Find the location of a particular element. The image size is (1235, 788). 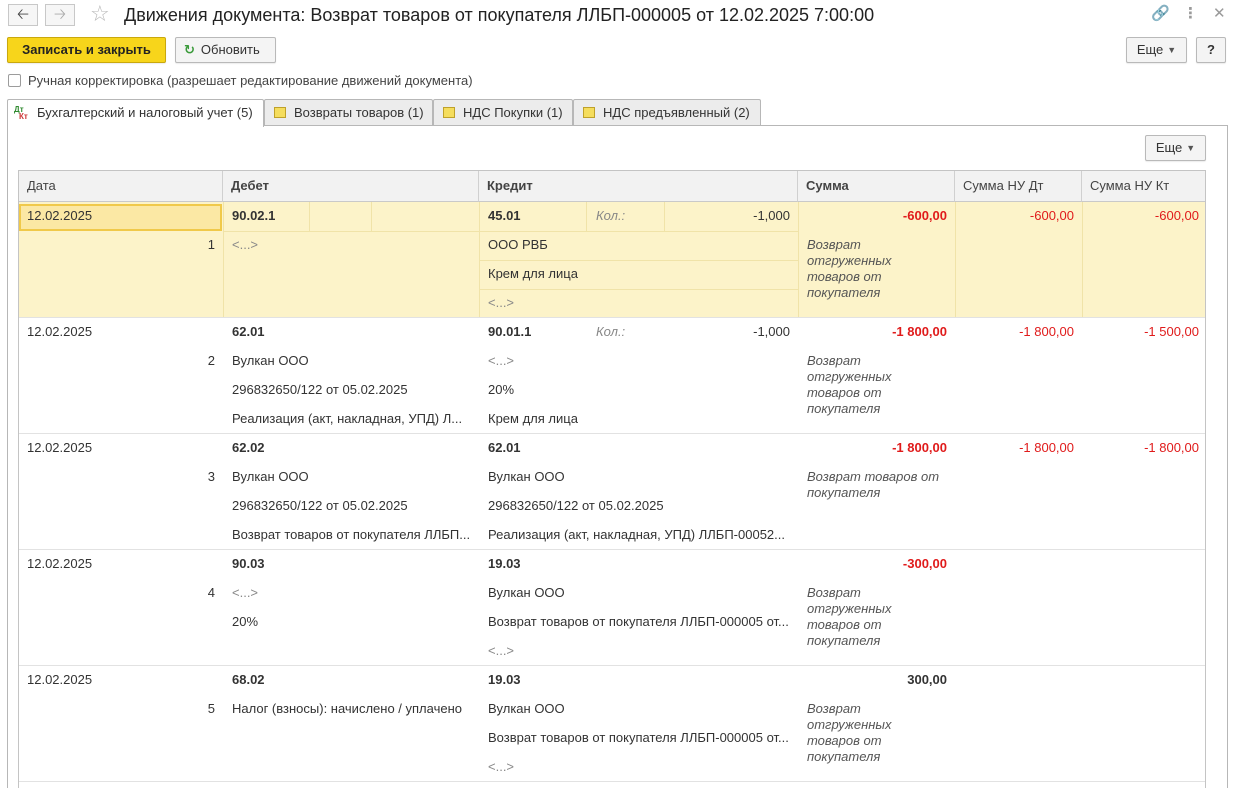

sum-value: 300,00 is located at coordinates (878, 680).